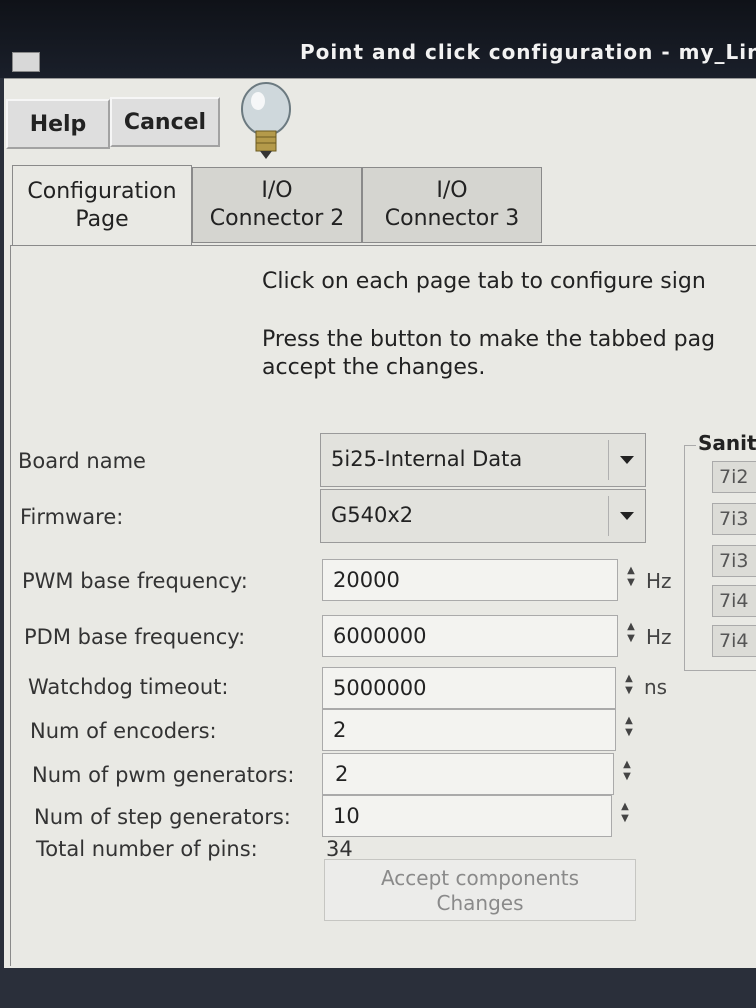 The width and height of the screenshot is (756, 1008). Describe the element at coordinates (656, 687) in the screenshot. I see `watchdog-unit: ns` at that location.